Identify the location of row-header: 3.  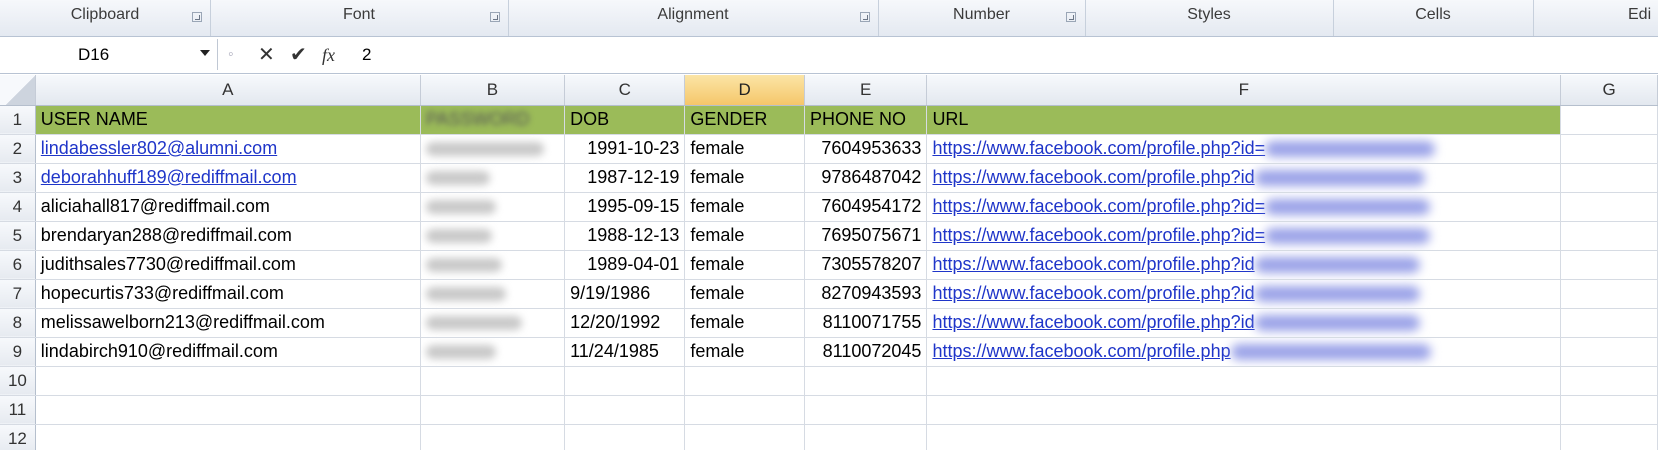
(18, 178).